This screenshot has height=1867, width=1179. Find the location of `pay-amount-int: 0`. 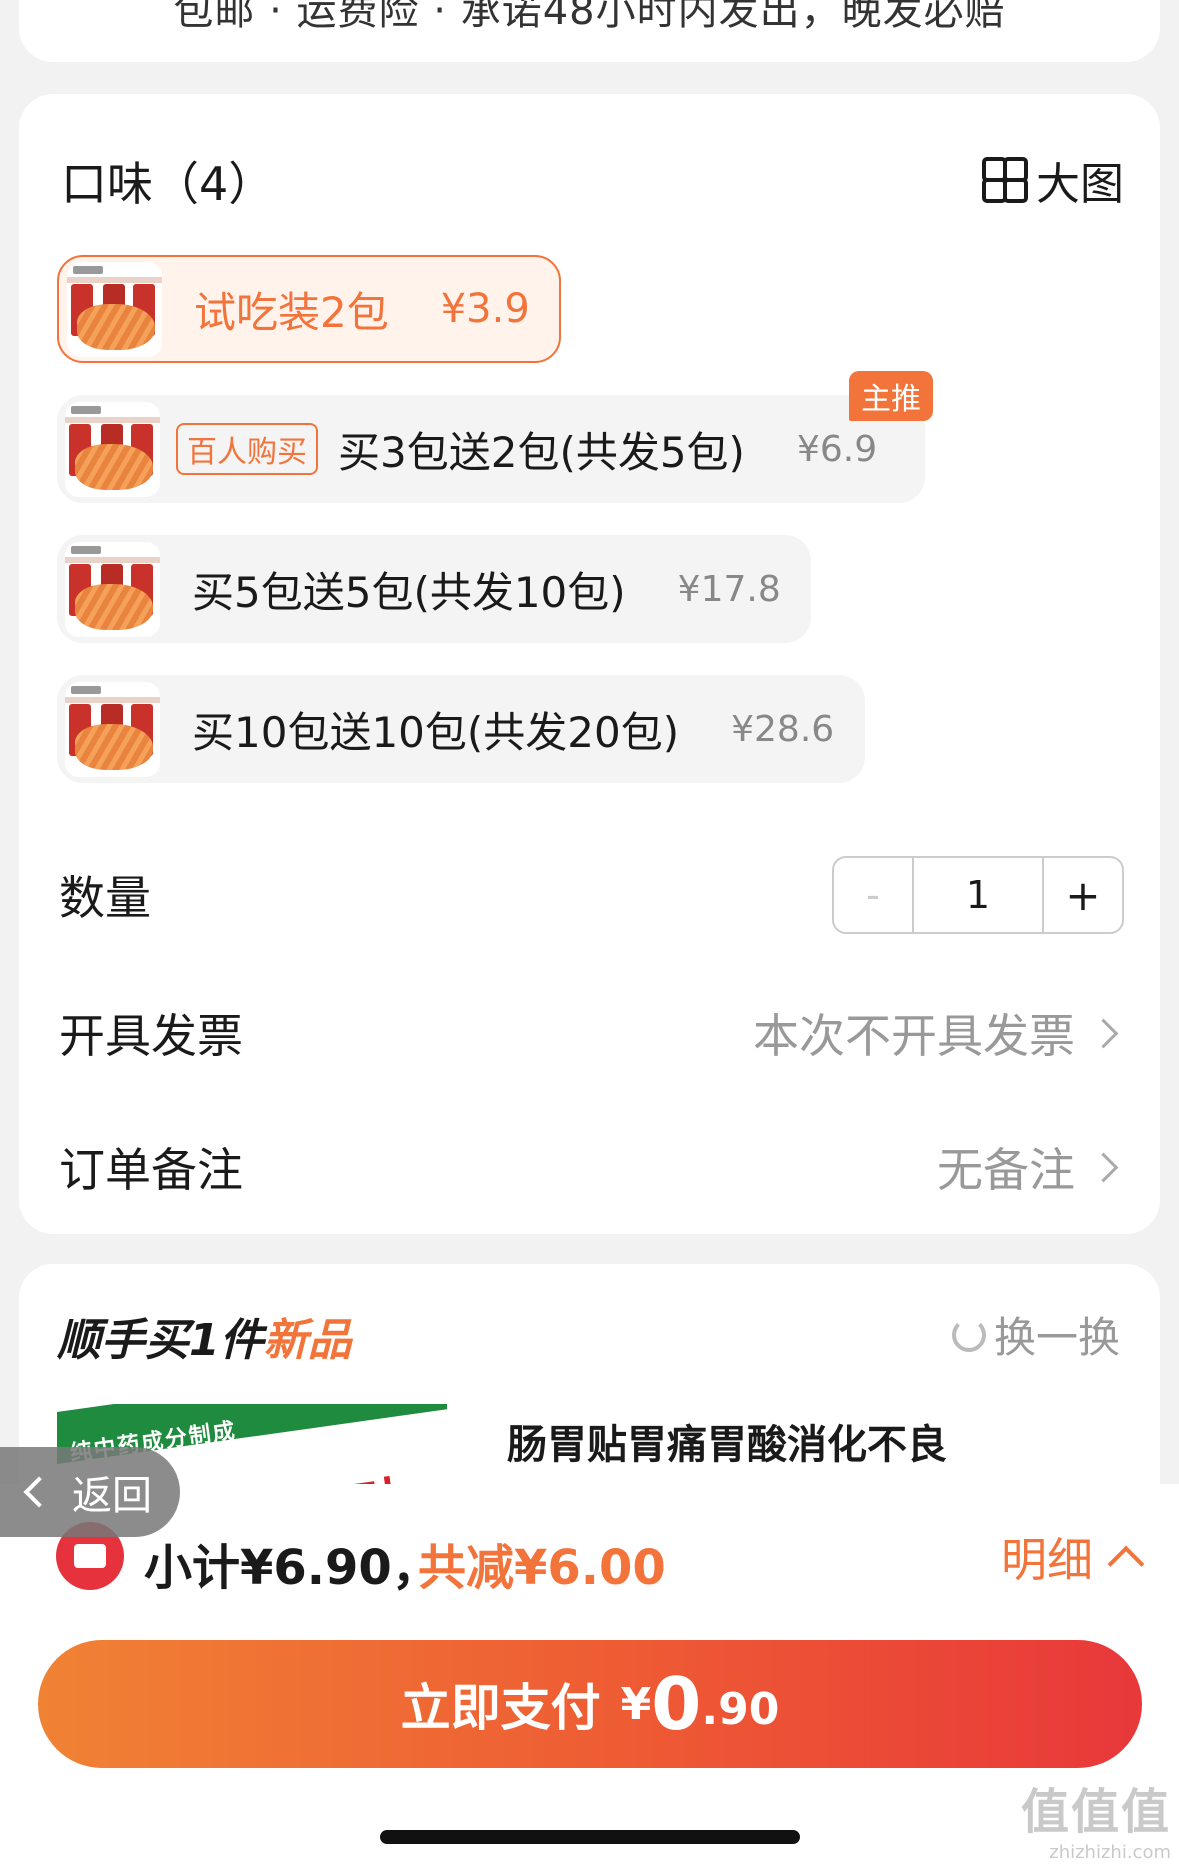

pay-amount-int: 0 is located at coordinates (676, 1704).